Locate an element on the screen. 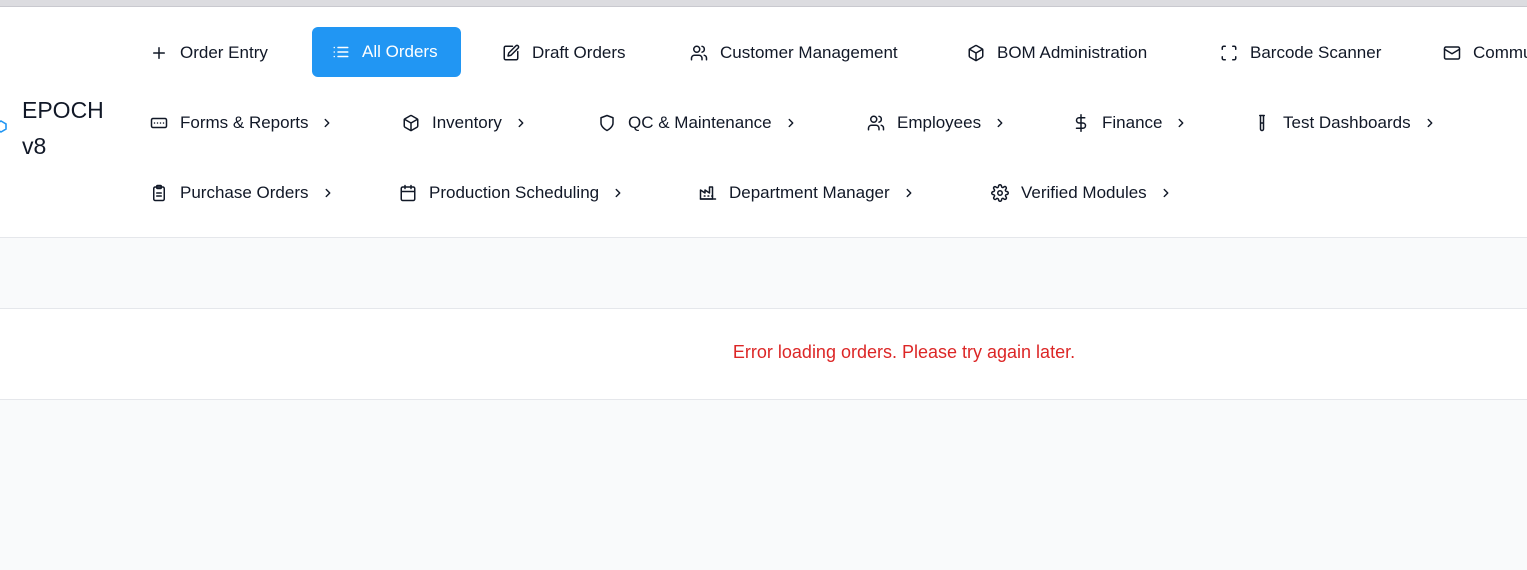  nav-label: All Orders is located at coordinates (400, 51).